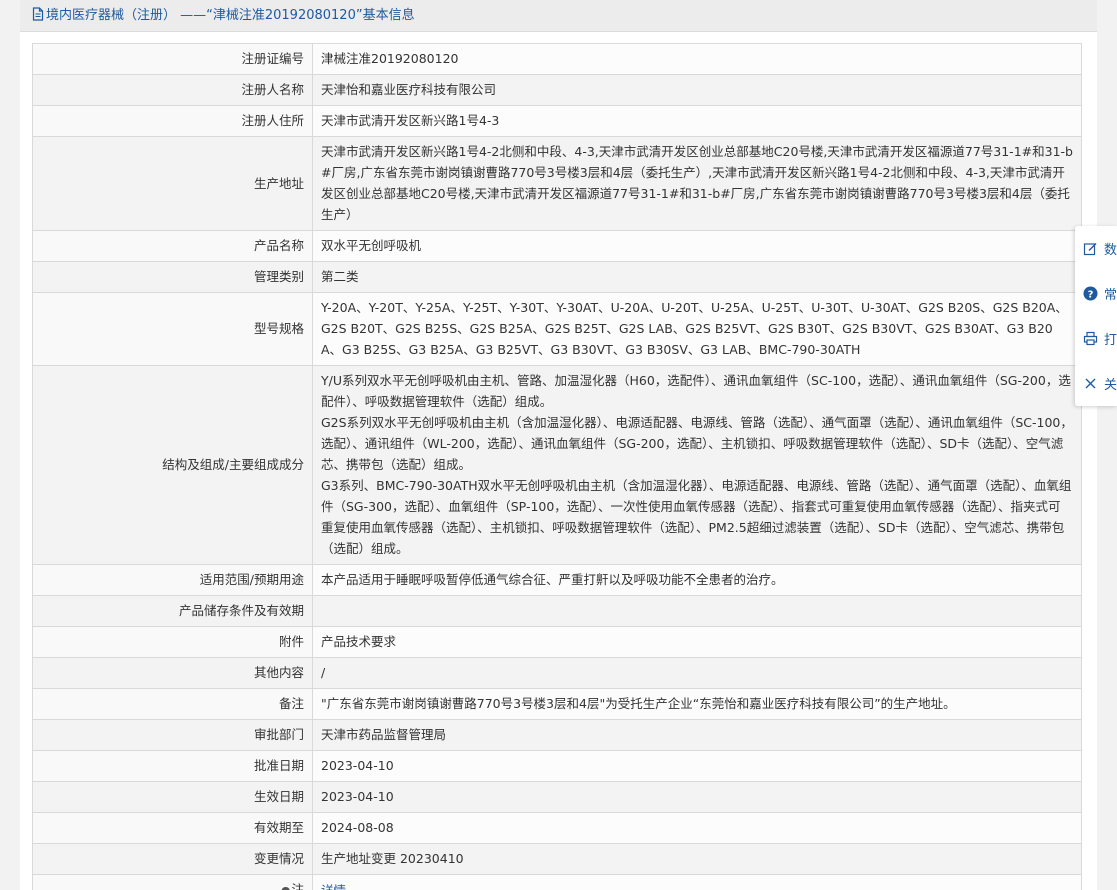  Describe the element at coordinates (172, 246) in the screenshot. I see `row-label: 产品名称` at that location.